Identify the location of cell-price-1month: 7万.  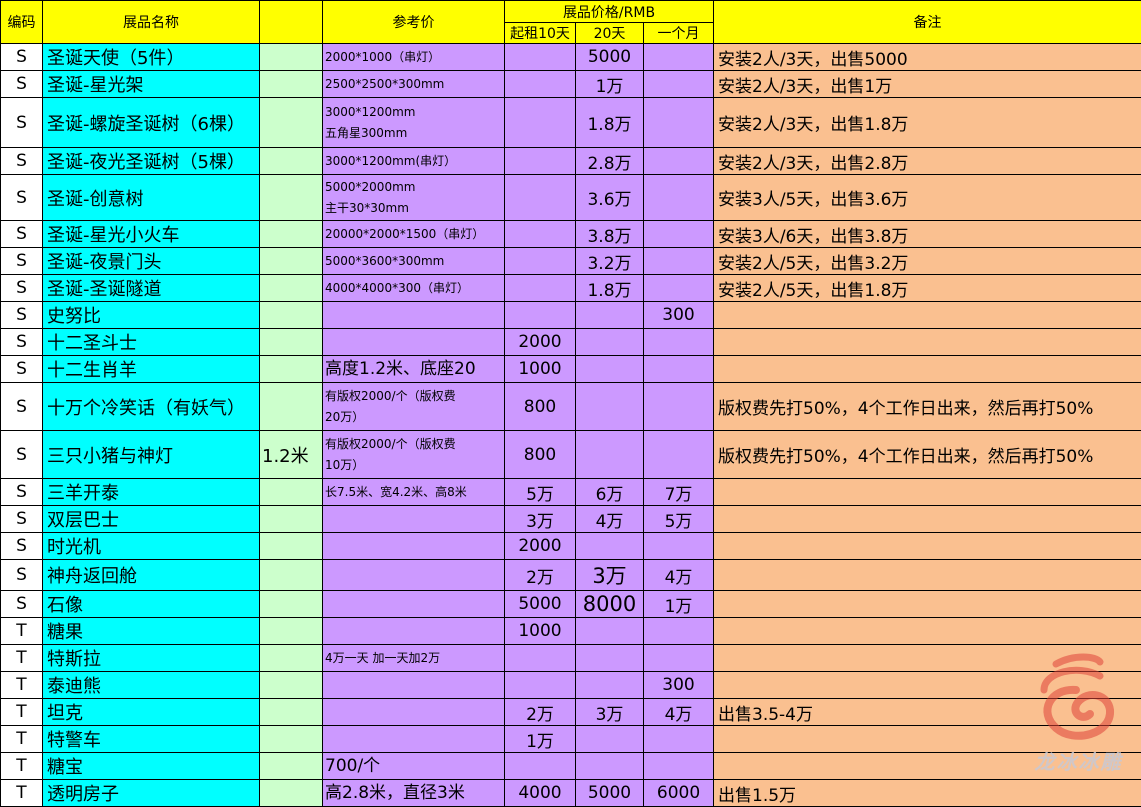
(679, 492).